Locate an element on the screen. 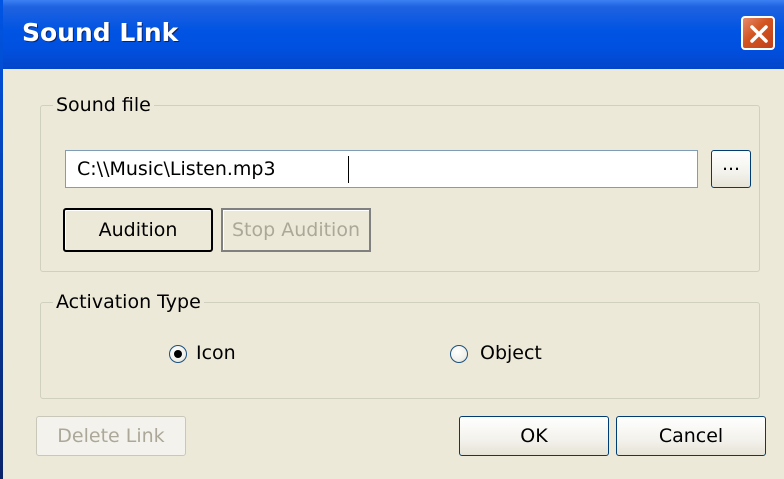  text-caret is located at coordinates (348, 169).